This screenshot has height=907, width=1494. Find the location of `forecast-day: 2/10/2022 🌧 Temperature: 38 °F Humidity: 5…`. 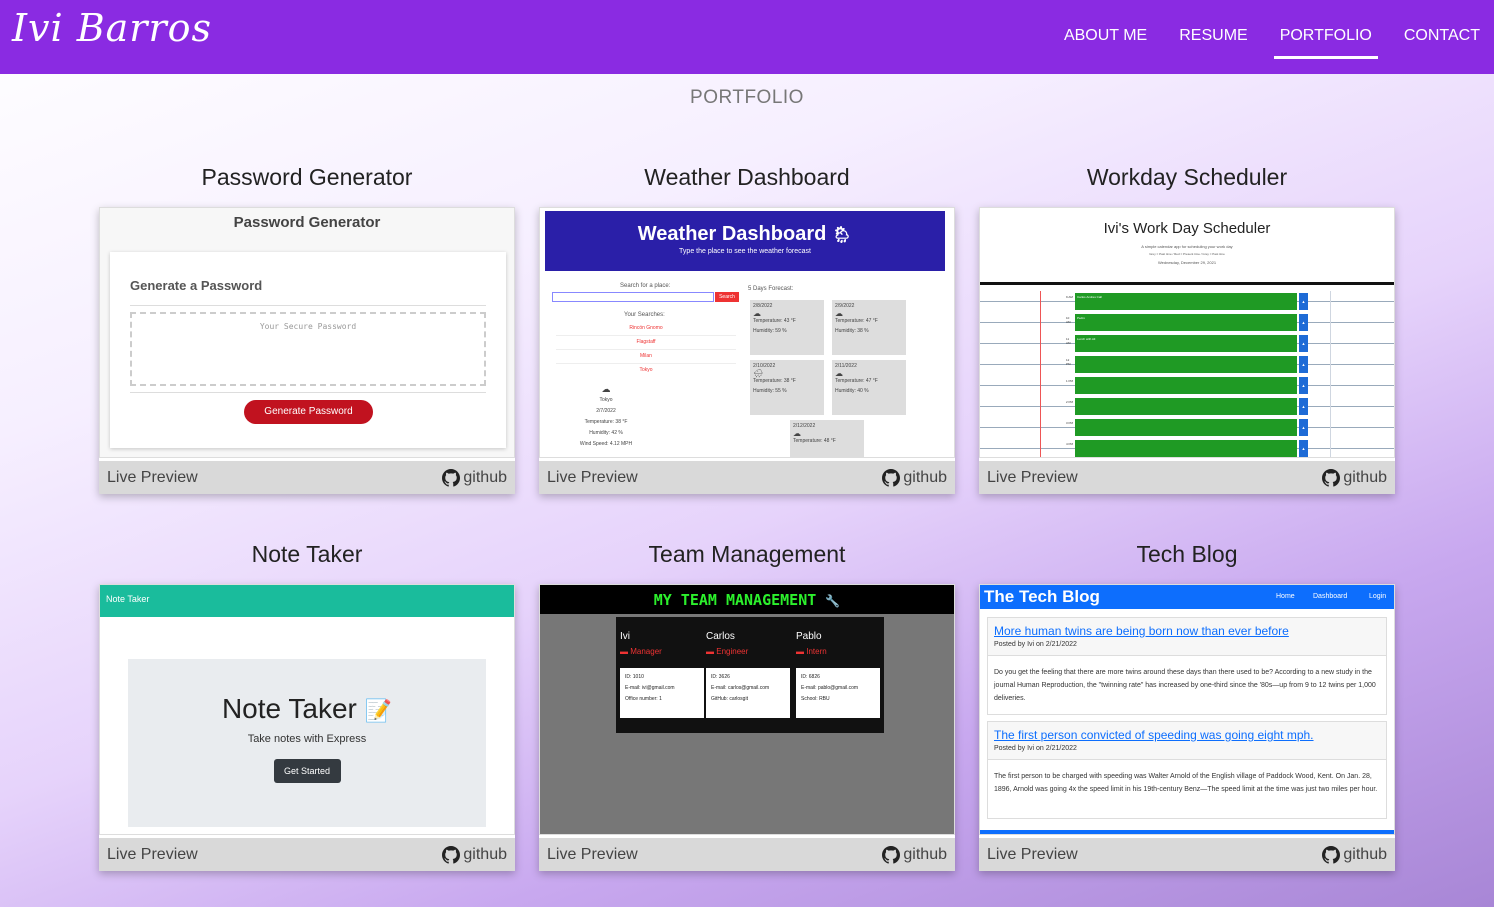

forecast-day: 2/10/2022 🌧 Temperature: 38 °F Humidity: 5… is located at coordinates (787, 387).